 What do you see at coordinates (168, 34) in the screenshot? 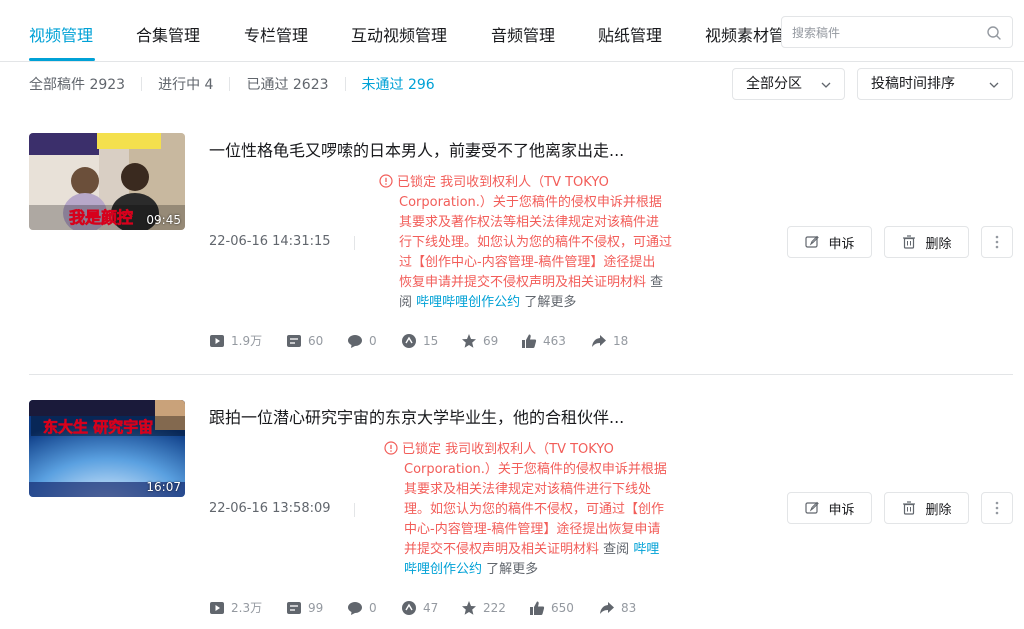
I see `tab-collection-management: 合集管理` at bounding box center [168, 34].